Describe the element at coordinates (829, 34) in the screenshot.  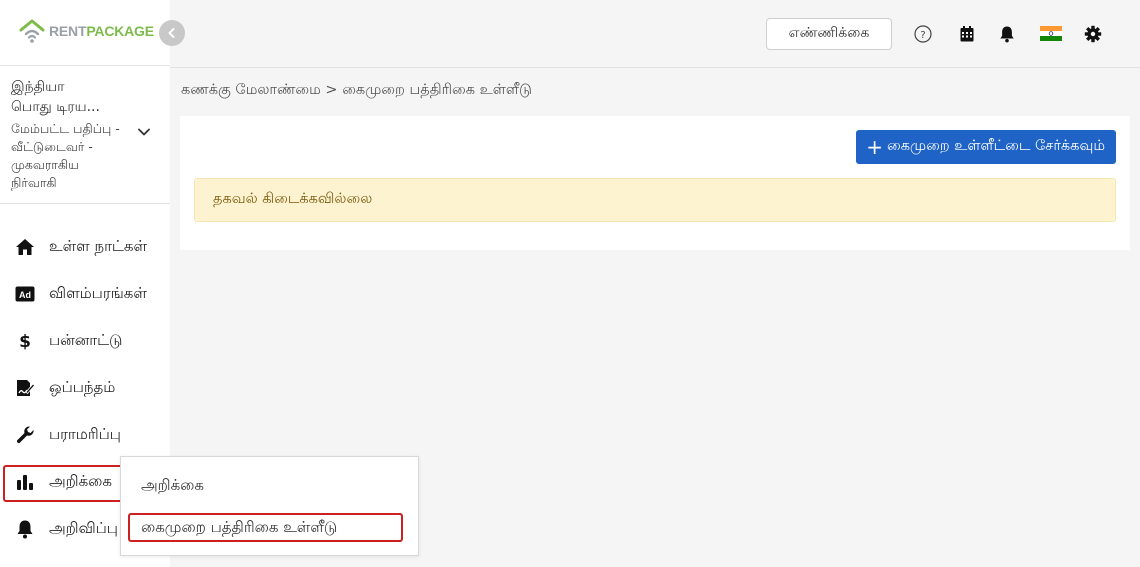
I see `count-button: எண்ணிக்கை` at that location.